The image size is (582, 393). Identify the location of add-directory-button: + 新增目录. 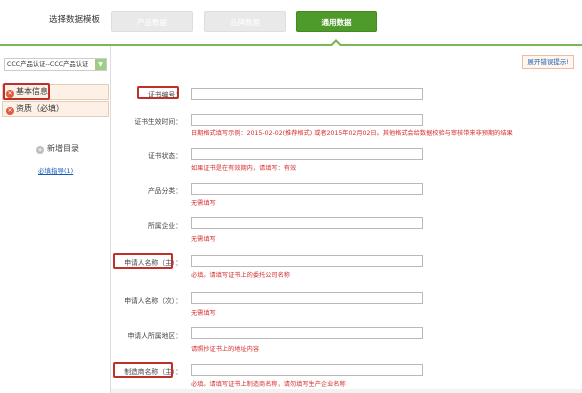
(57, 148).